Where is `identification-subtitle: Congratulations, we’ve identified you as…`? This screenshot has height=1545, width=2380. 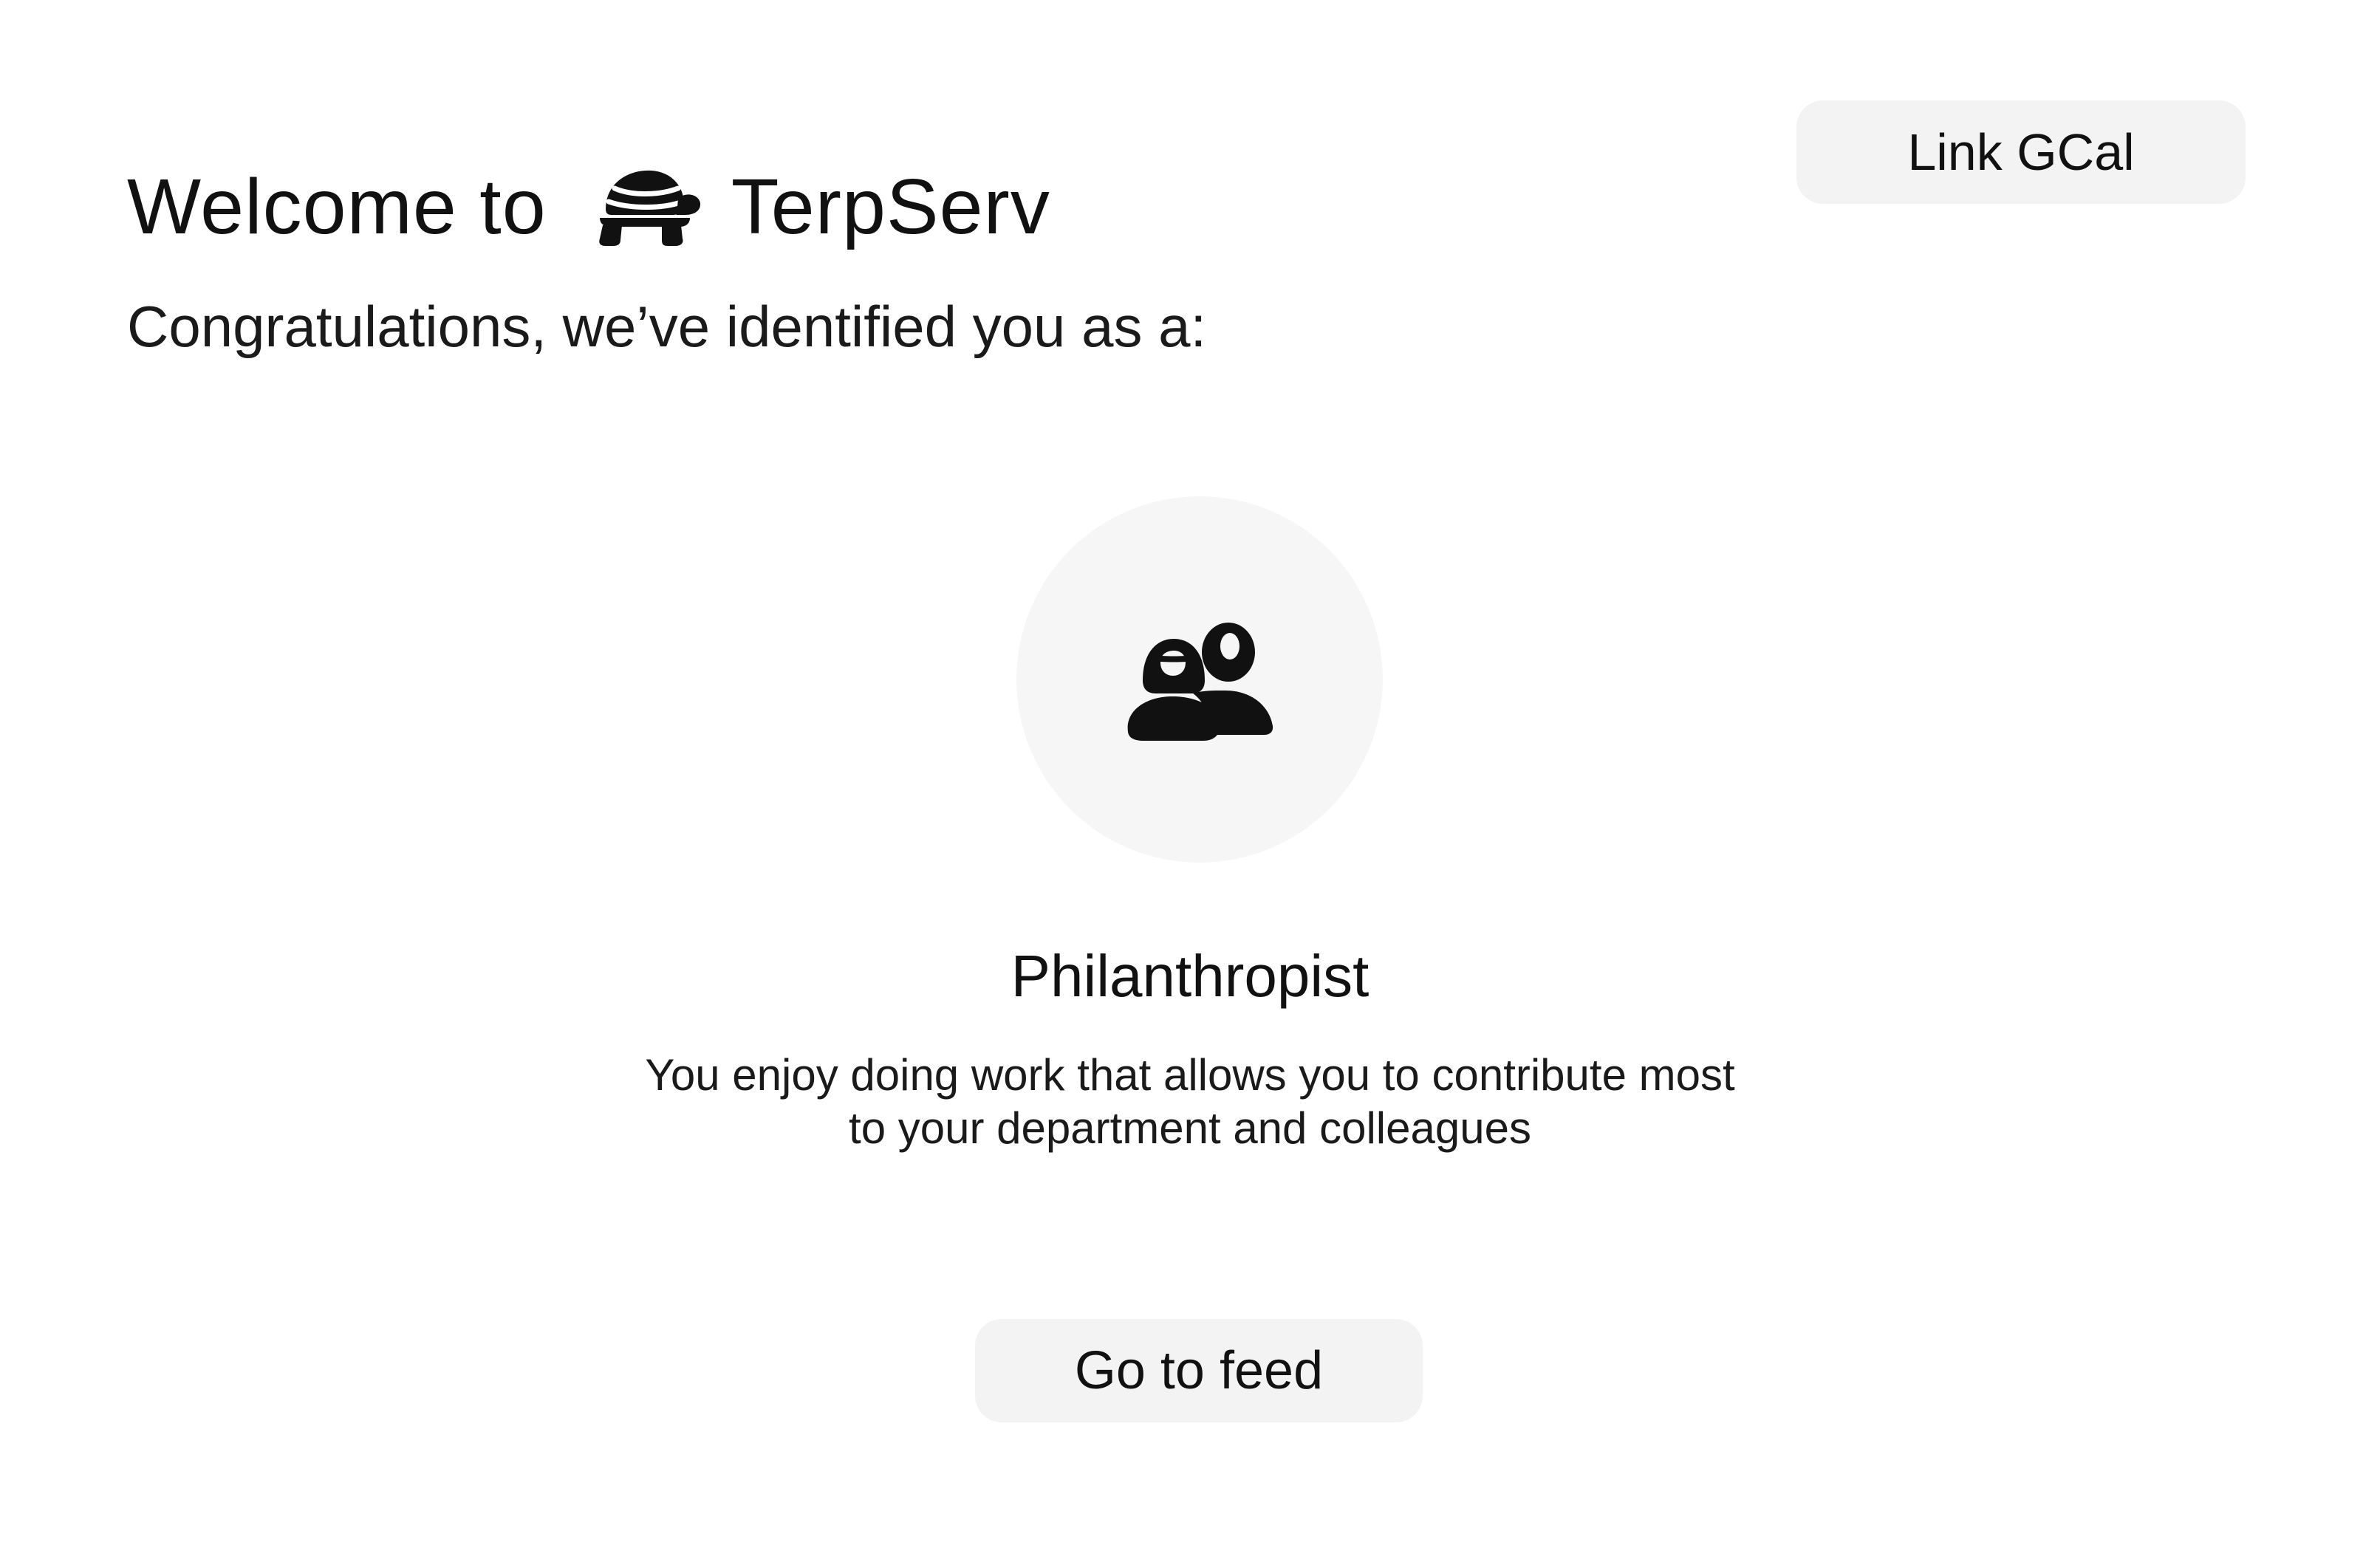 identification-subtitle: Congratulations, we’ve identified you as… is located at coordinates (667, 326).